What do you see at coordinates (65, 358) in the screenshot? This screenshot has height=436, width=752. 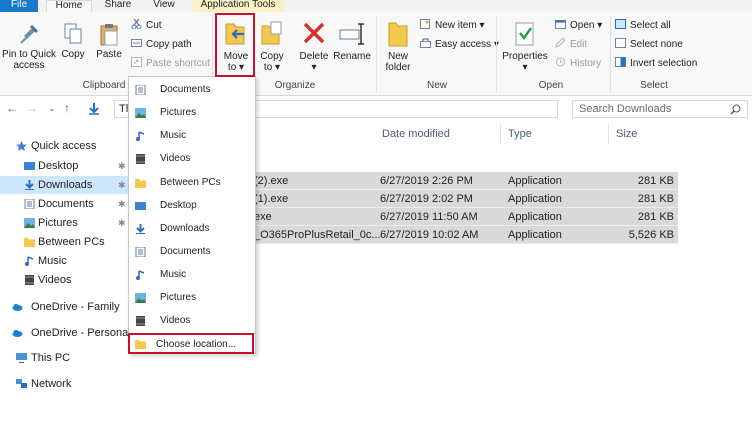 I see `nav-item-this-pc: This PC` at bounding box center [65, 358].